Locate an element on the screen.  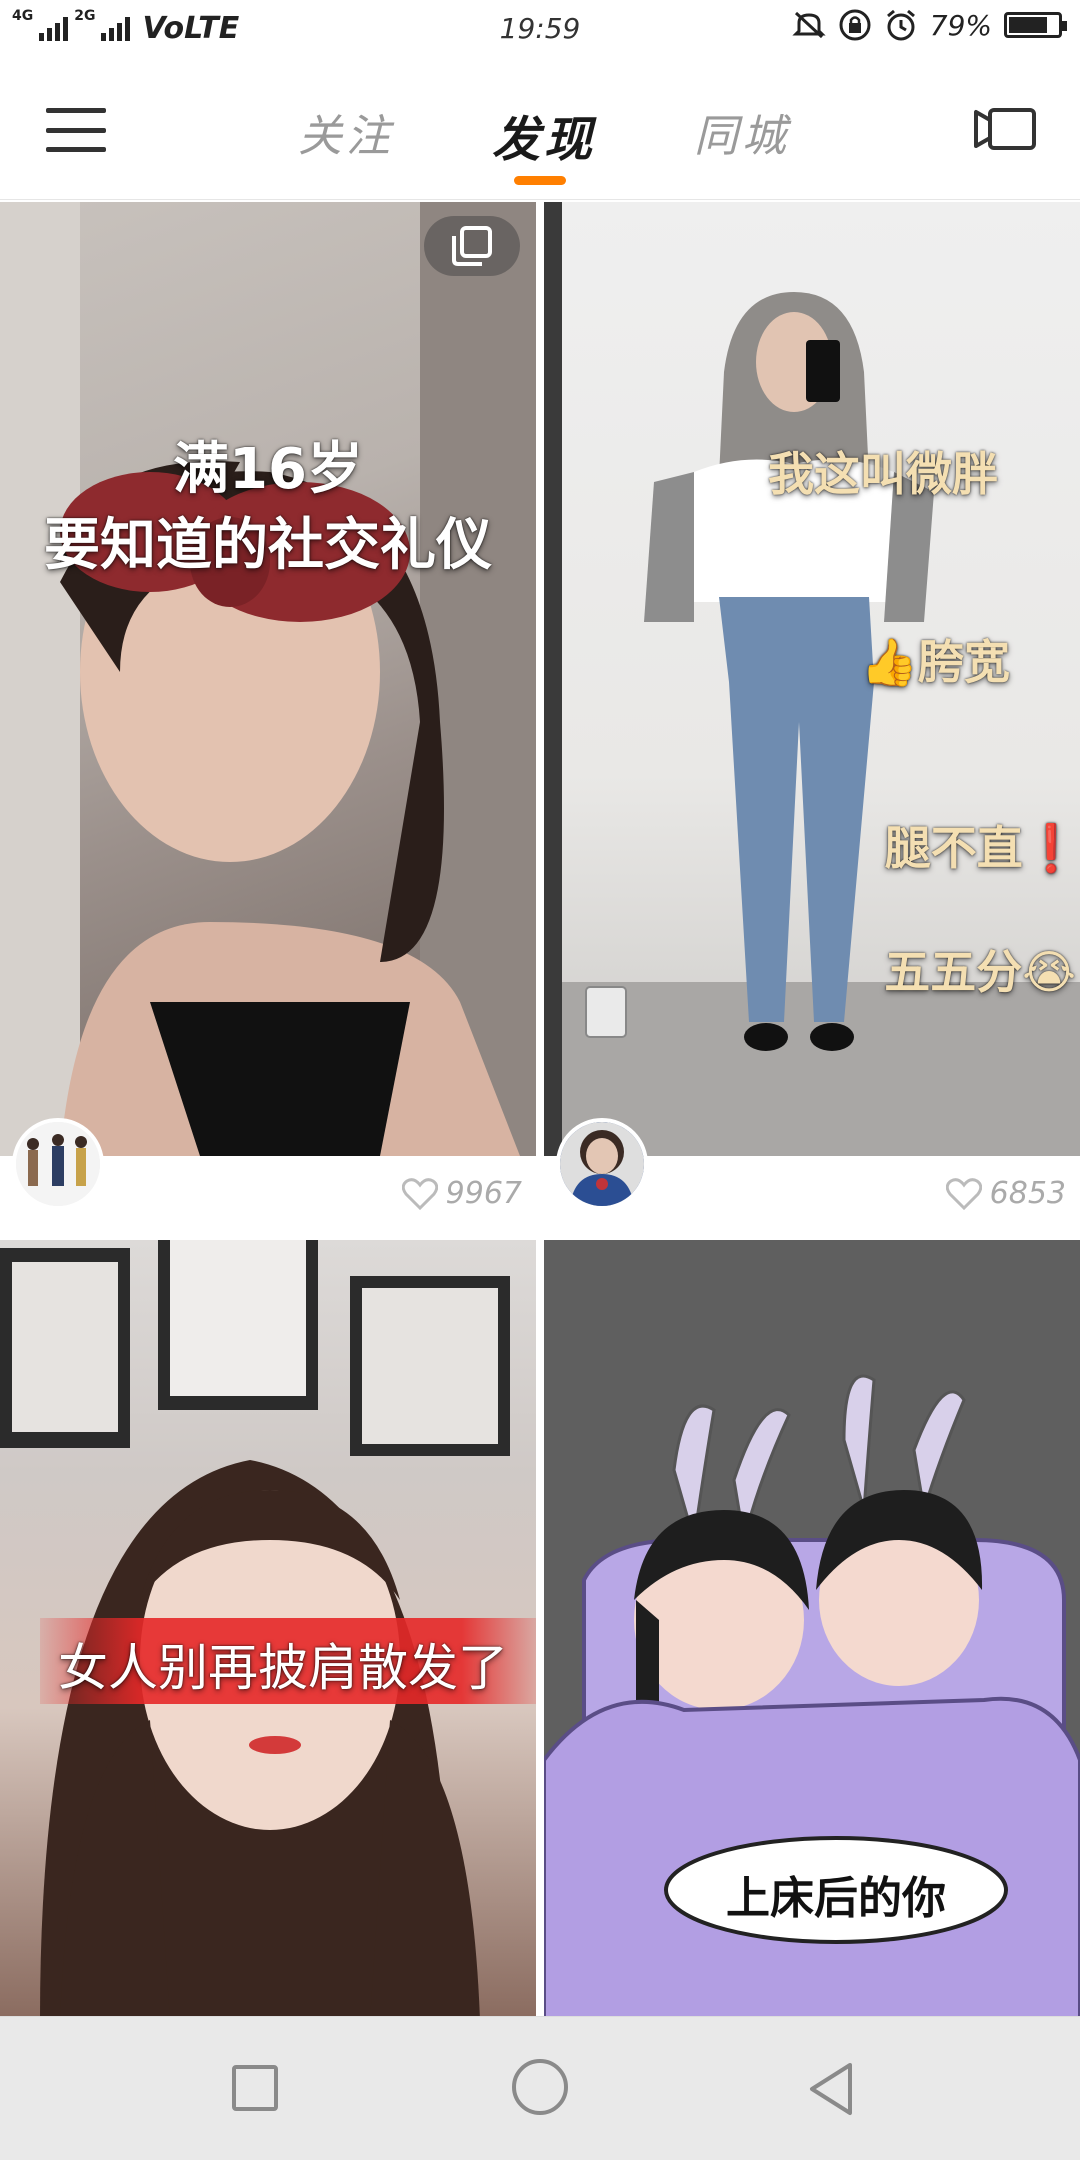
like-count: 6853 is located at coordinates (1005, 1193).